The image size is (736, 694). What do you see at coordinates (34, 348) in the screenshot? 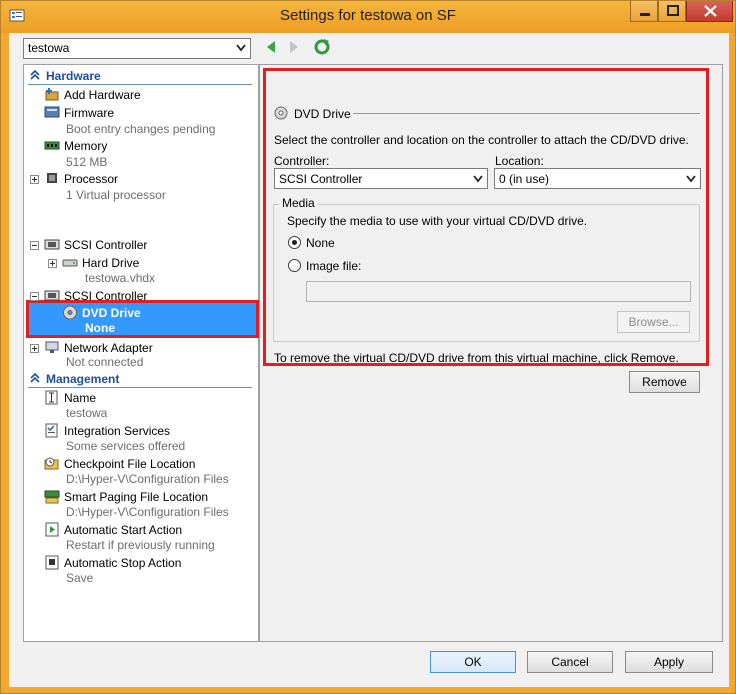
I see `network-adapter-expander` at bounding box center [34, 348].